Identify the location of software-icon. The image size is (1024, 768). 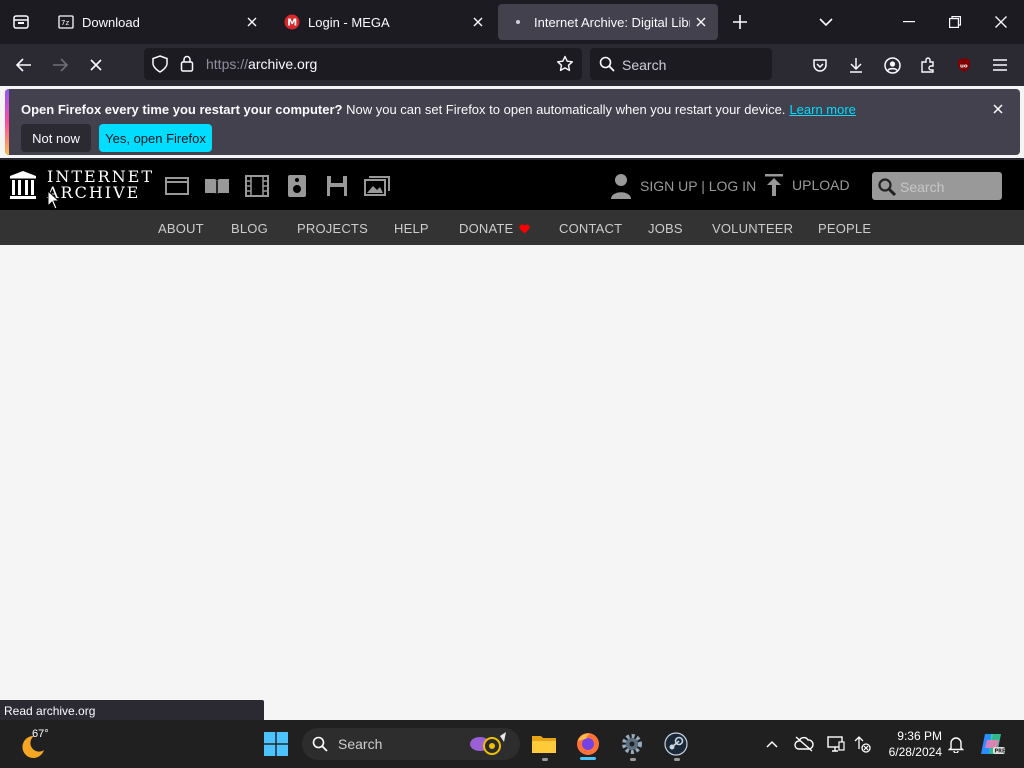
(337, 186).